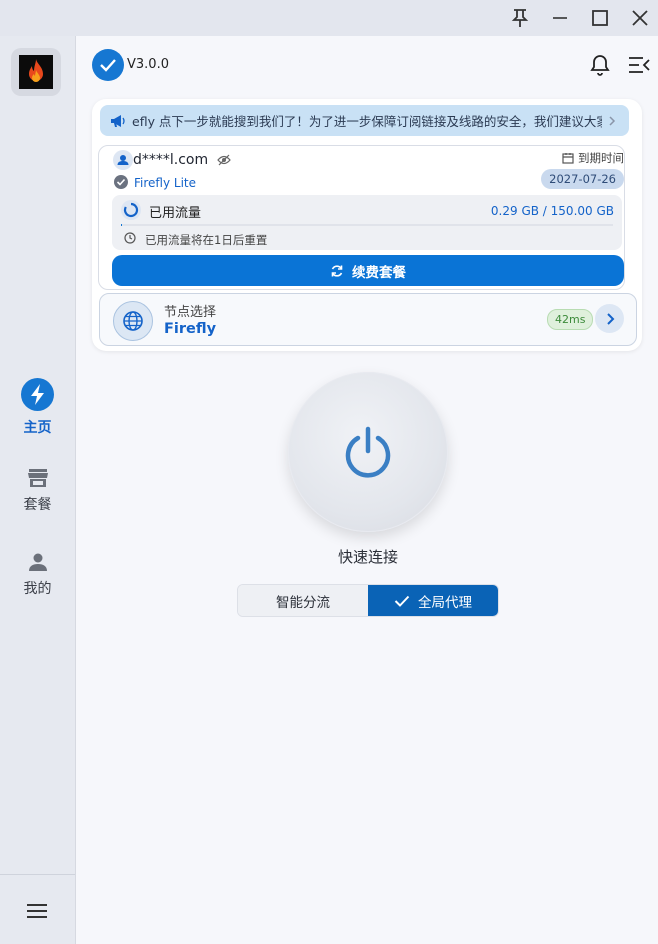 Image resolution: width=658 pixels, height=944 pixels. Describe the element at coordinates (37, 874) in the screenshot. I see `sidebar-divider` at that location.